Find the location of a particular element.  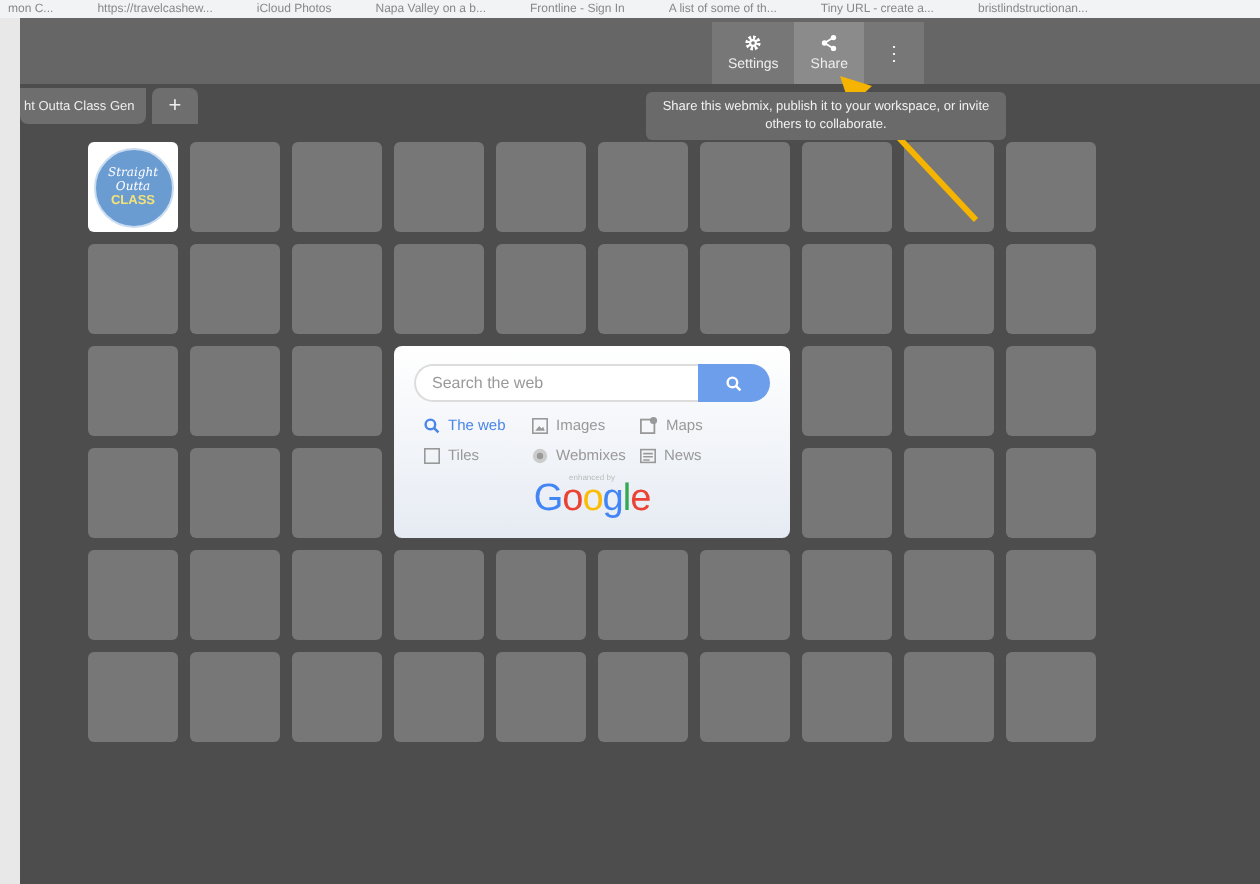

image-icon is located at coordinates (540, 425).